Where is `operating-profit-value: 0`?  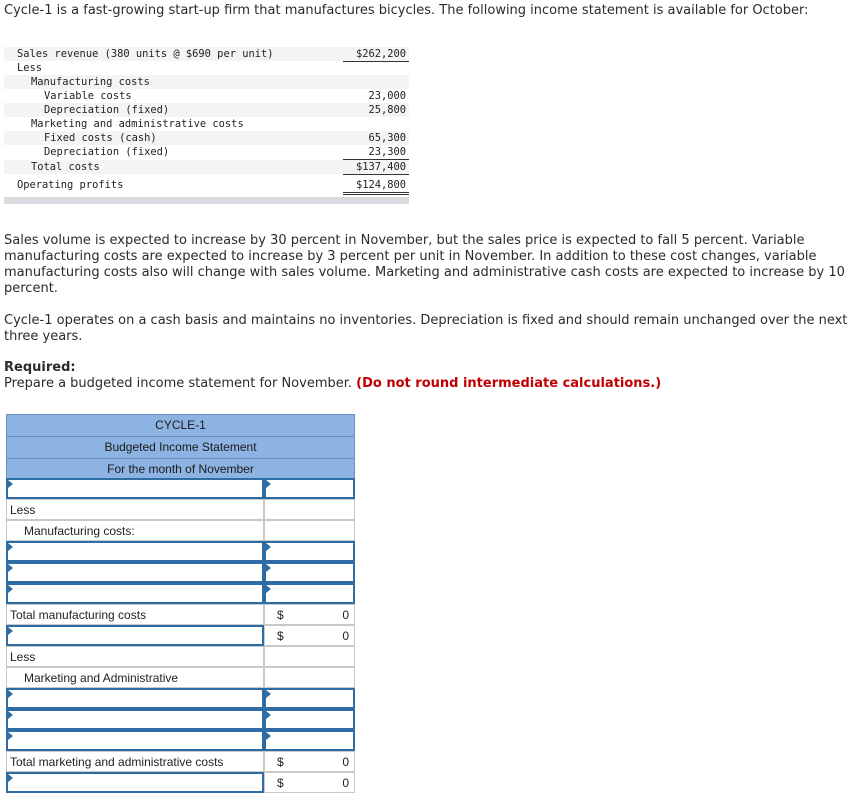 operating-profit-value: 0 is located at coordinates (345, 783).